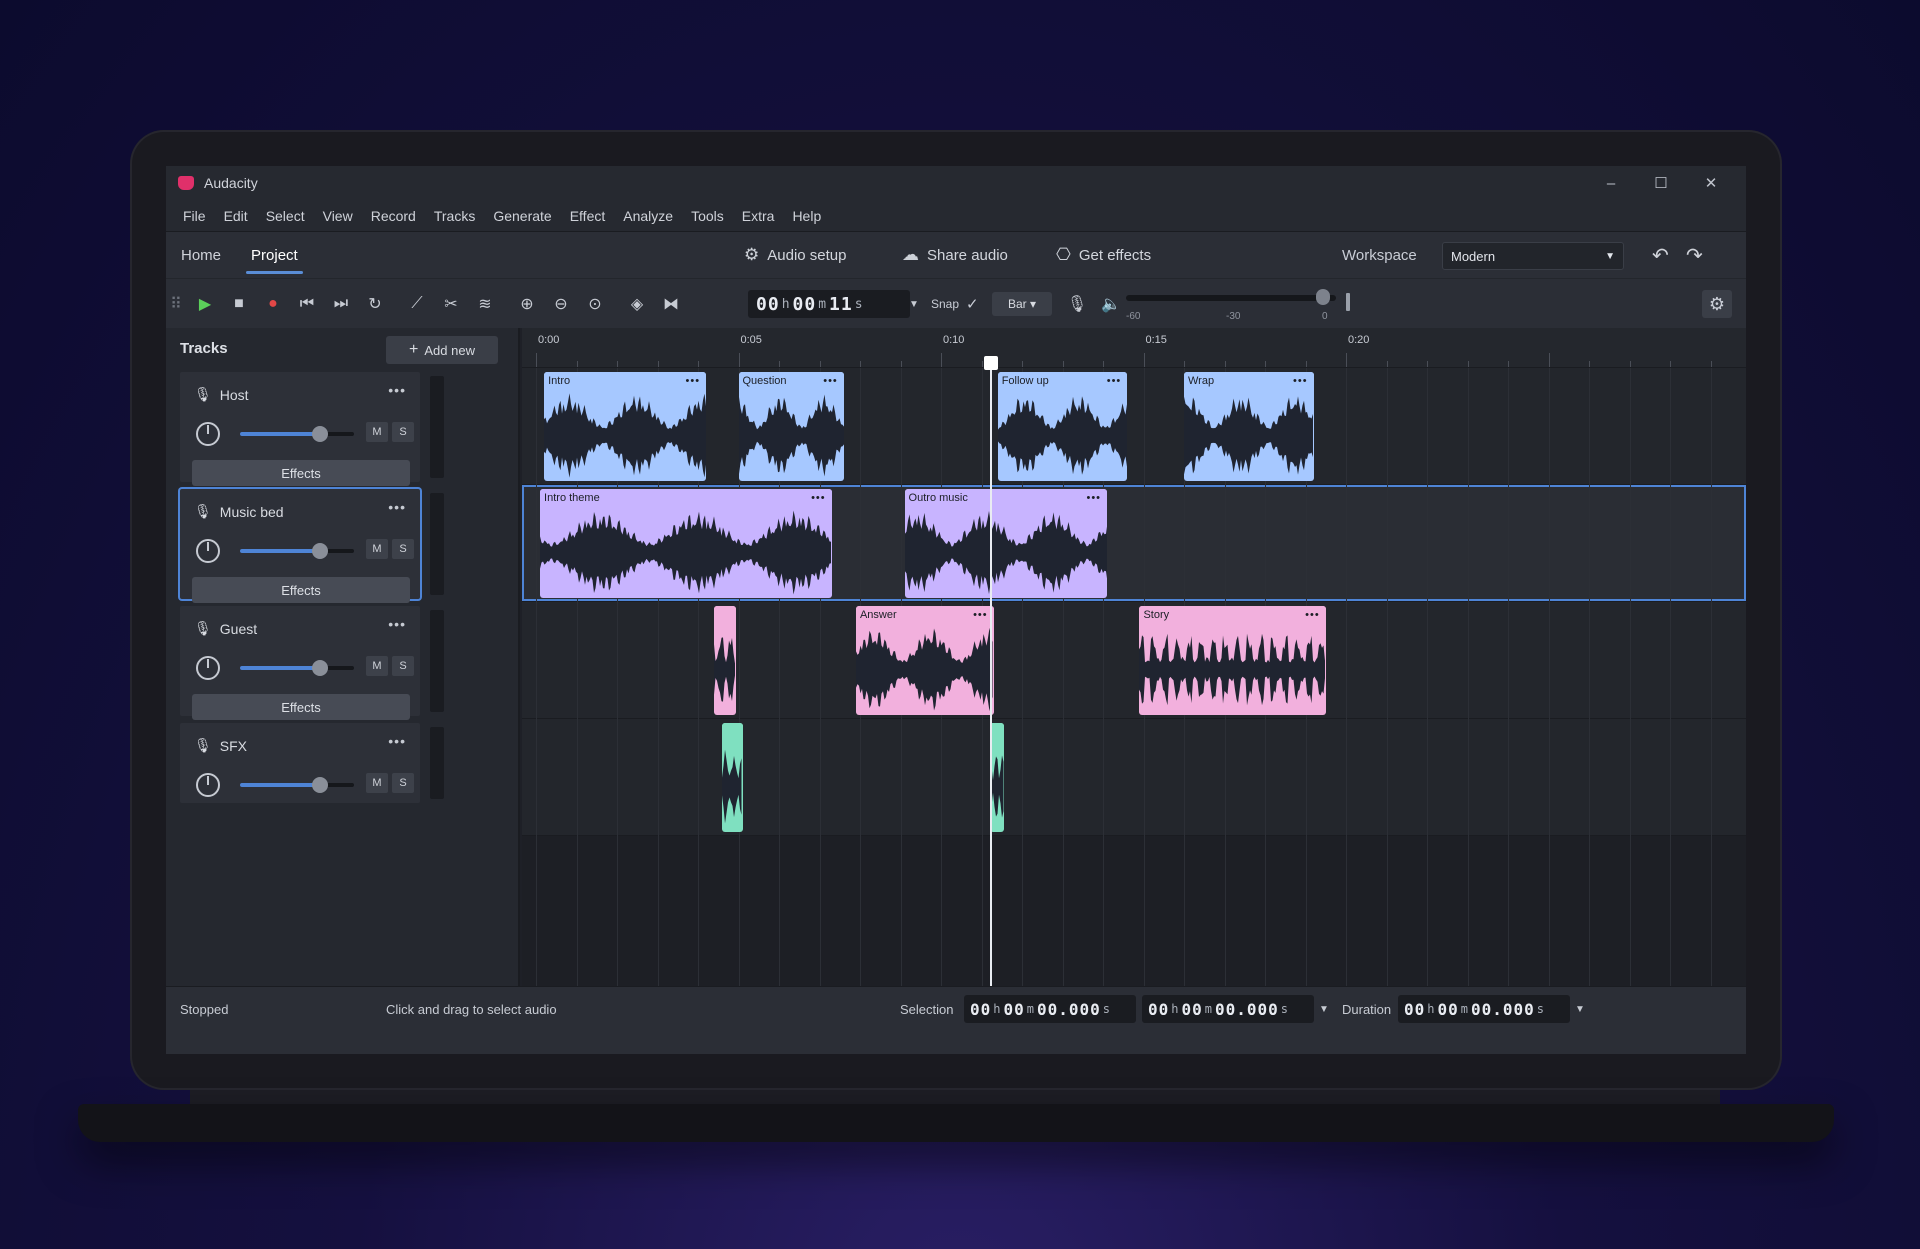 The image size is (1920, 1249). I want to click on track-name: 🎙 SFX, so click(220, 745).